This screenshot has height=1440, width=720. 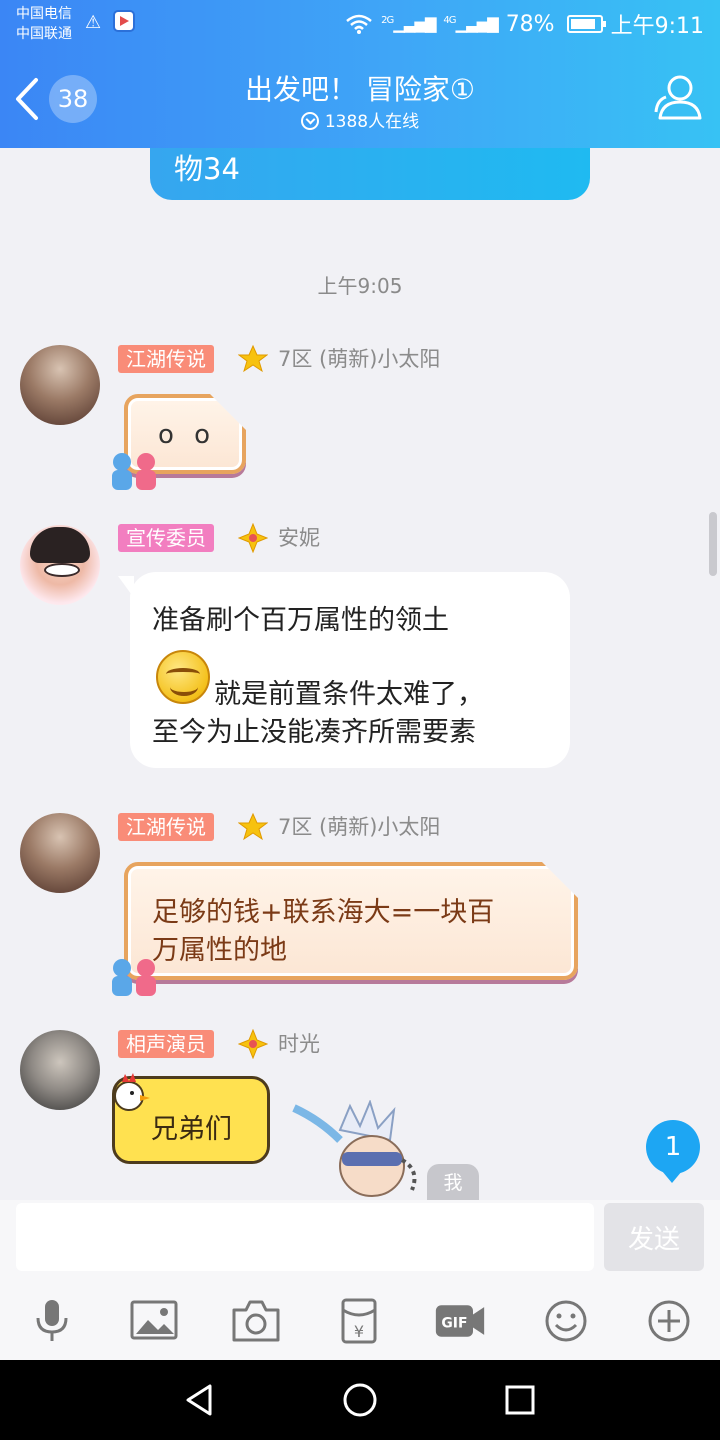 I want to click on previous-message-bubble: 物34, so click(x=370, y=174).